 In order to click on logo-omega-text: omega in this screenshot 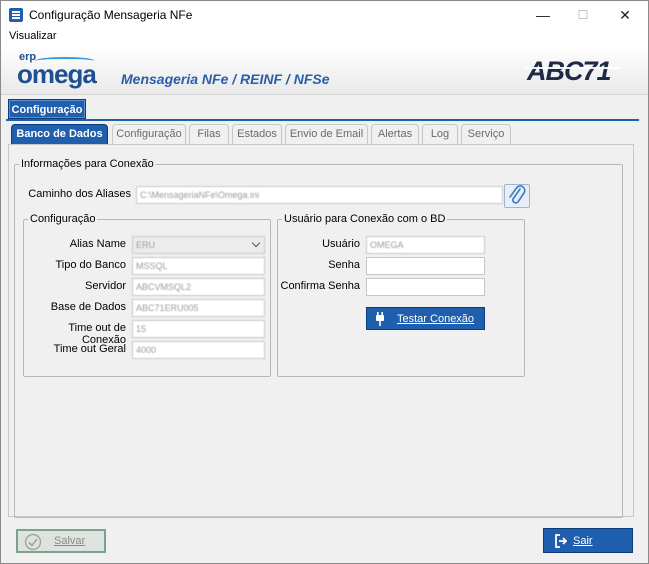, I will do `click(57, 74)`.